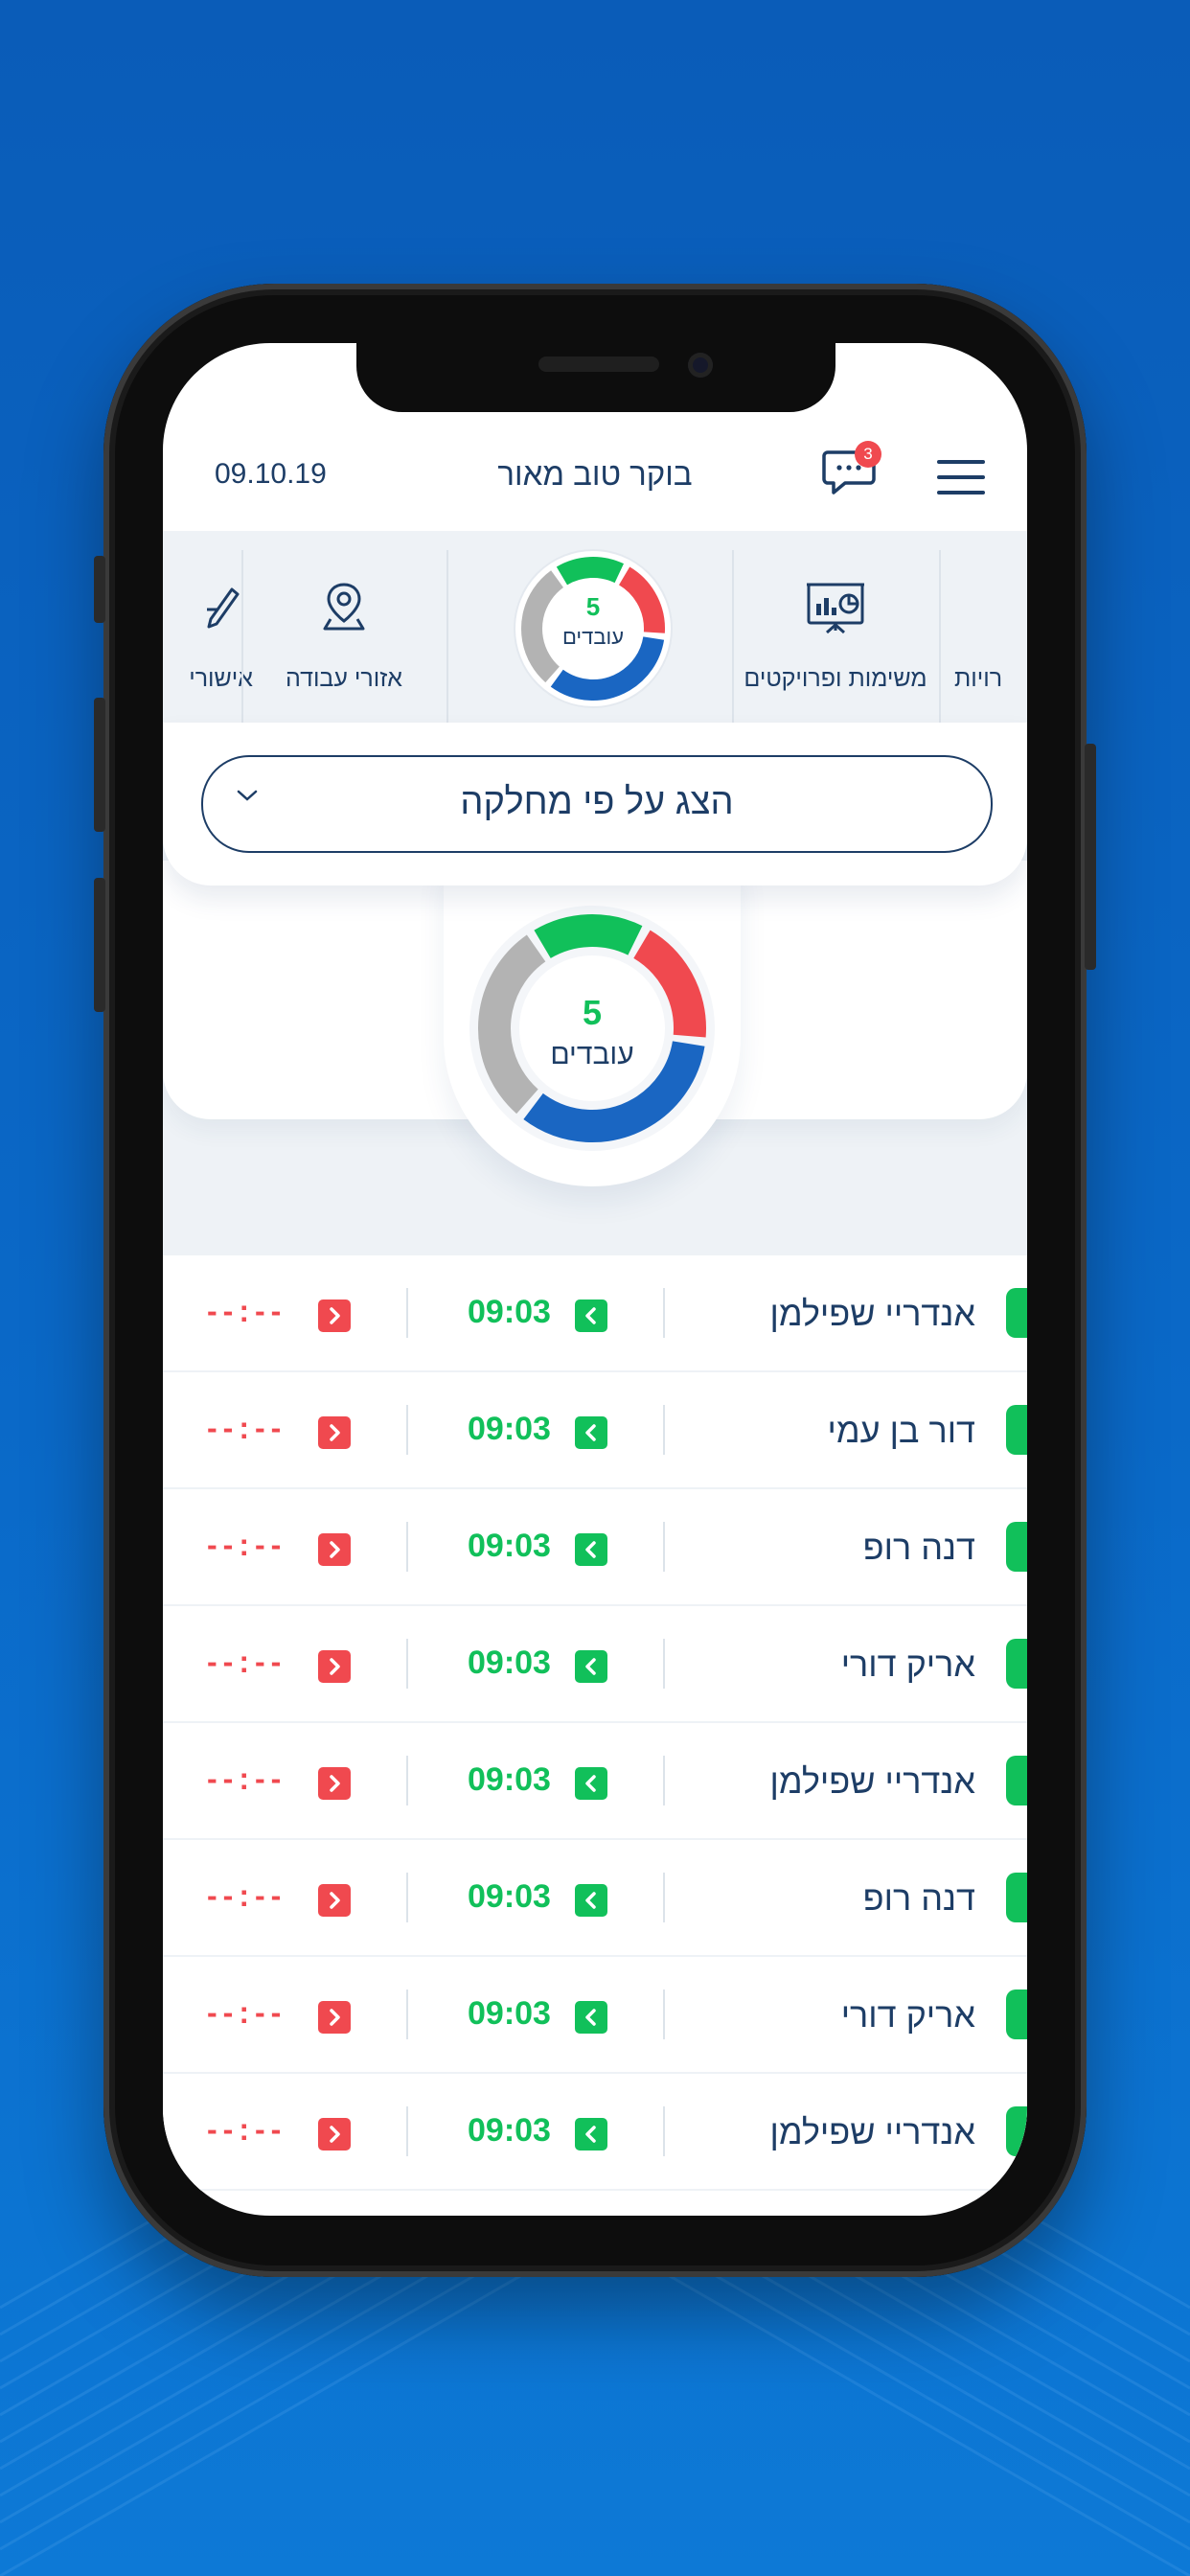 This screenshot has height=2576, width=1190. Describe the element at coordinates (344, 609) in the screenshot. I see `location-pin-icon` at that location.